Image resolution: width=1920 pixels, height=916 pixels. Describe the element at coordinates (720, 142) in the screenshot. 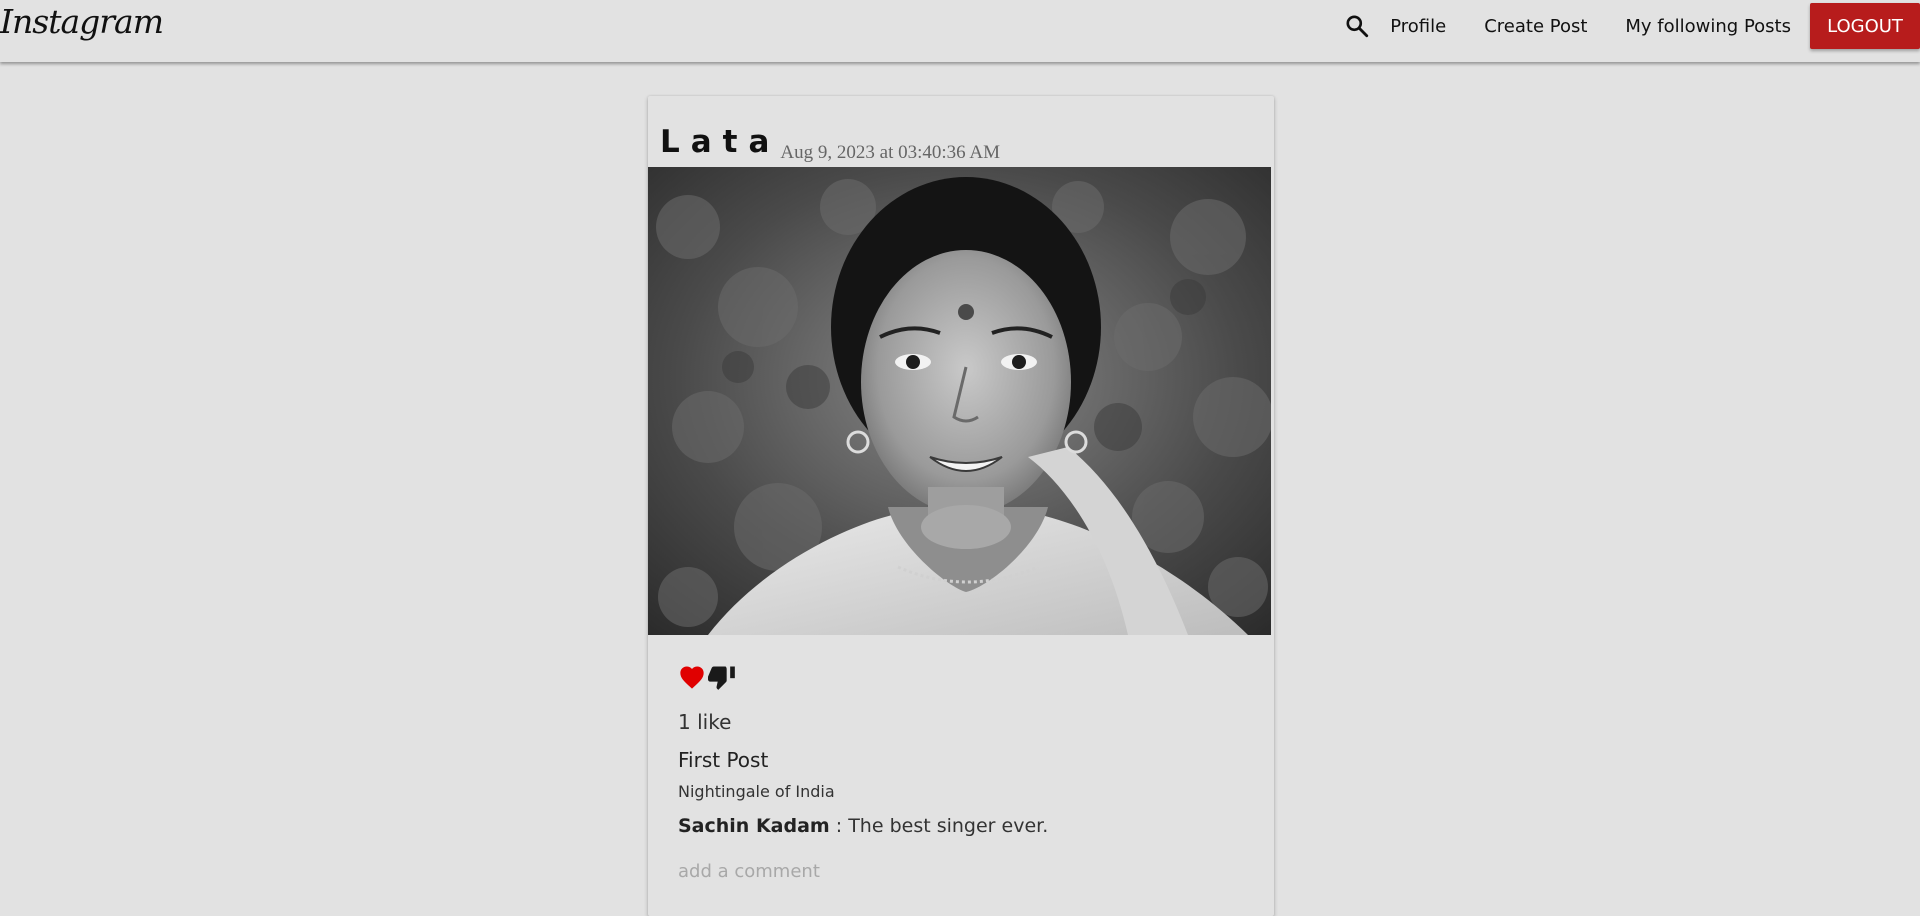

I see `post-author: Lata` at that location.